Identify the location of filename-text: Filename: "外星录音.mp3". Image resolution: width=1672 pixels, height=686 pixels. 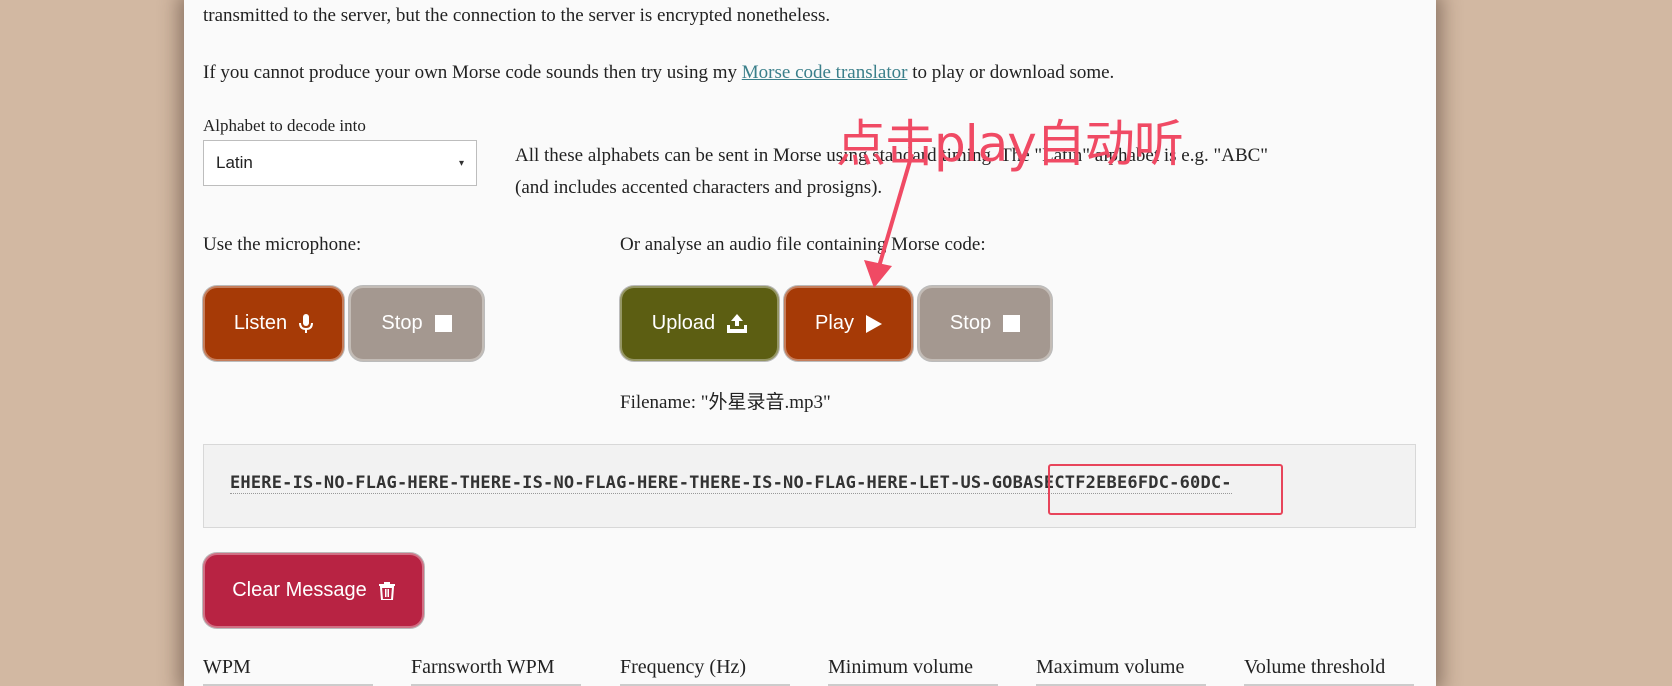
(725, 402).